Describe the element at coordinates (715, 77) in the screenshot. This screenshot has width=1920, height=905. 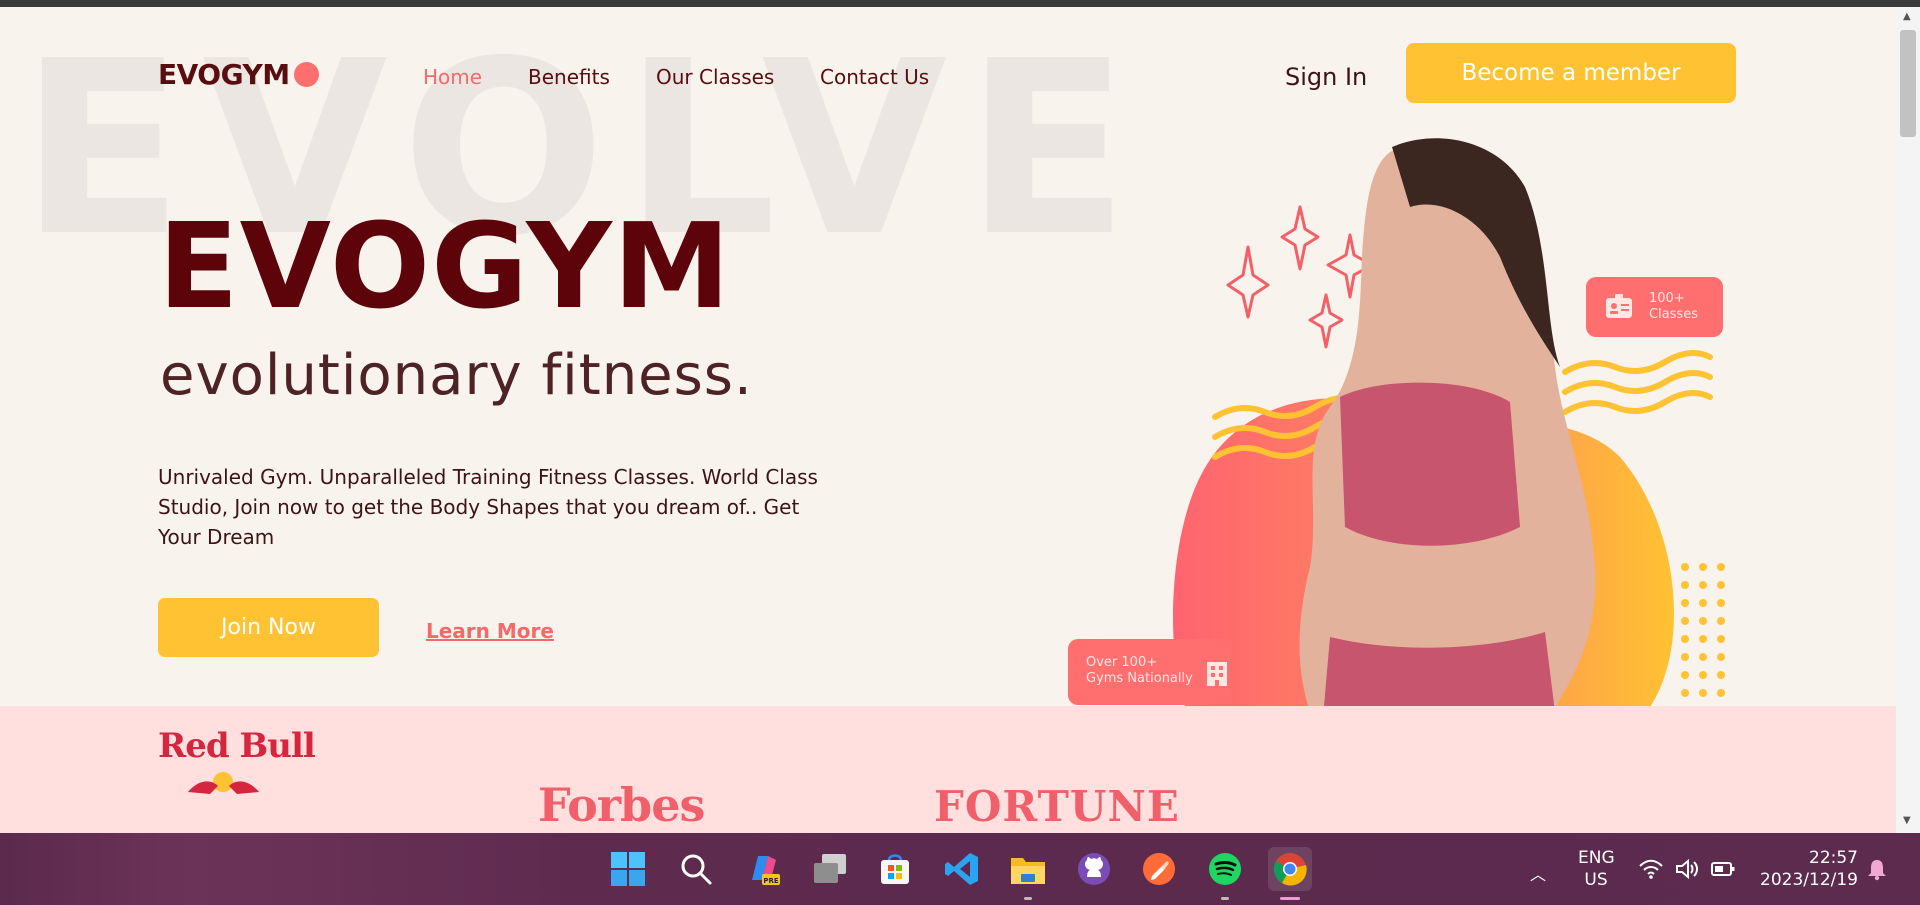
I see `nav-our-classes: Our Classes` at that location.